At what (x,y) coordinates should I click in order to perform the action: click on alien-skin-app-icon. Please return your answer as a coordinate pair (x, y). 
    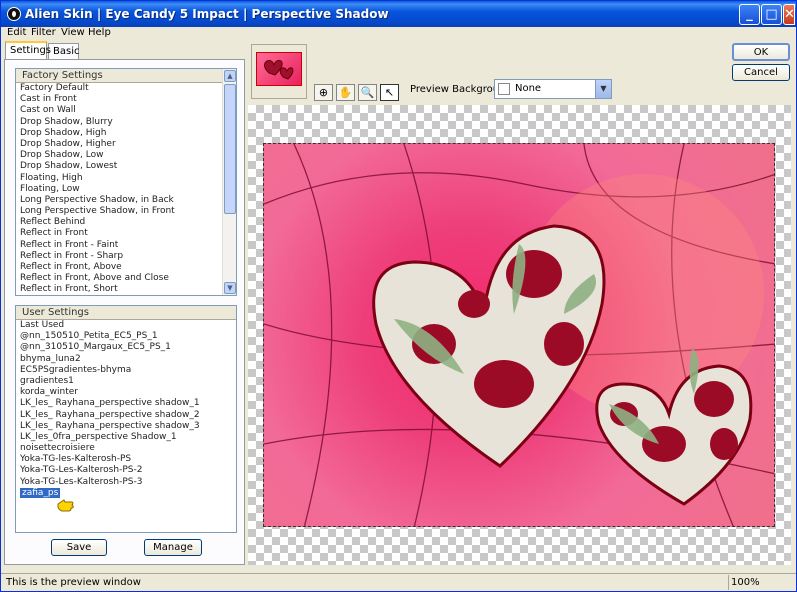
    Looking at the image, I should click on (14, 14).